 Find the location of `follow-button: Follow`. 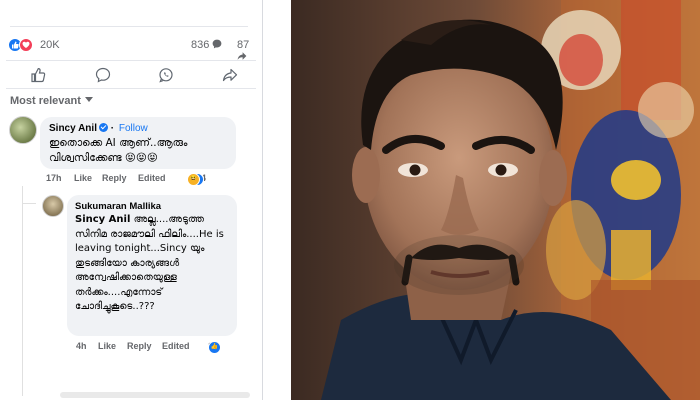

follow-button: Follow is located at coordinates (133, 128).